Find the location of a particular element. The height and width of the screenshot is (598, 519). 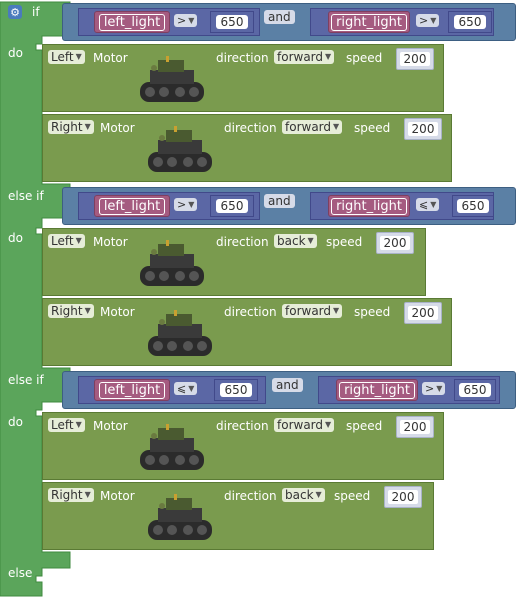

else-if-label: else if is located at coordinates (26, 196).